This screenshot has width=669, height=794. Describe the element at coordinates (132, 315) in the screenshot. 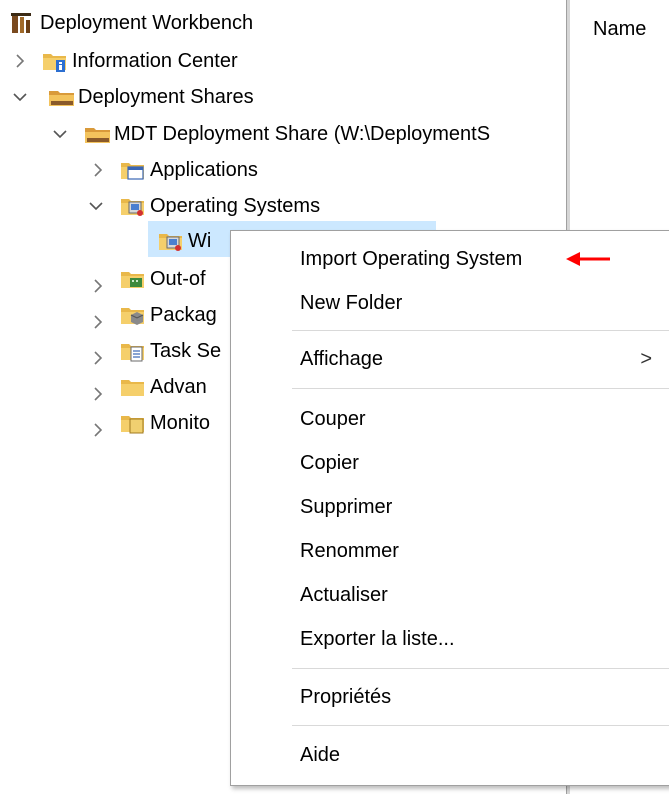

I see `packages-folder-icon` at that location.